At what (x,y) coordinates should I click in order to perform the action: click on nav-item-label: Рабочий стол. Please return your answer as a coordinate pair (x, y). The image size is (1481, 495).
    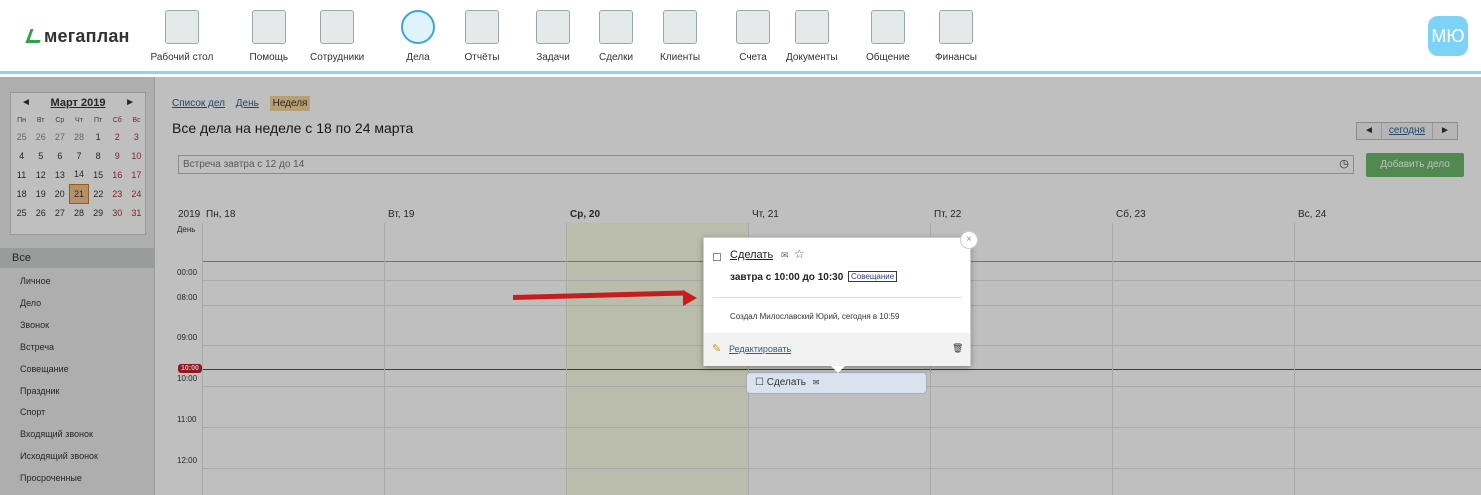
    Looking at the image, I should click on (182, 57).